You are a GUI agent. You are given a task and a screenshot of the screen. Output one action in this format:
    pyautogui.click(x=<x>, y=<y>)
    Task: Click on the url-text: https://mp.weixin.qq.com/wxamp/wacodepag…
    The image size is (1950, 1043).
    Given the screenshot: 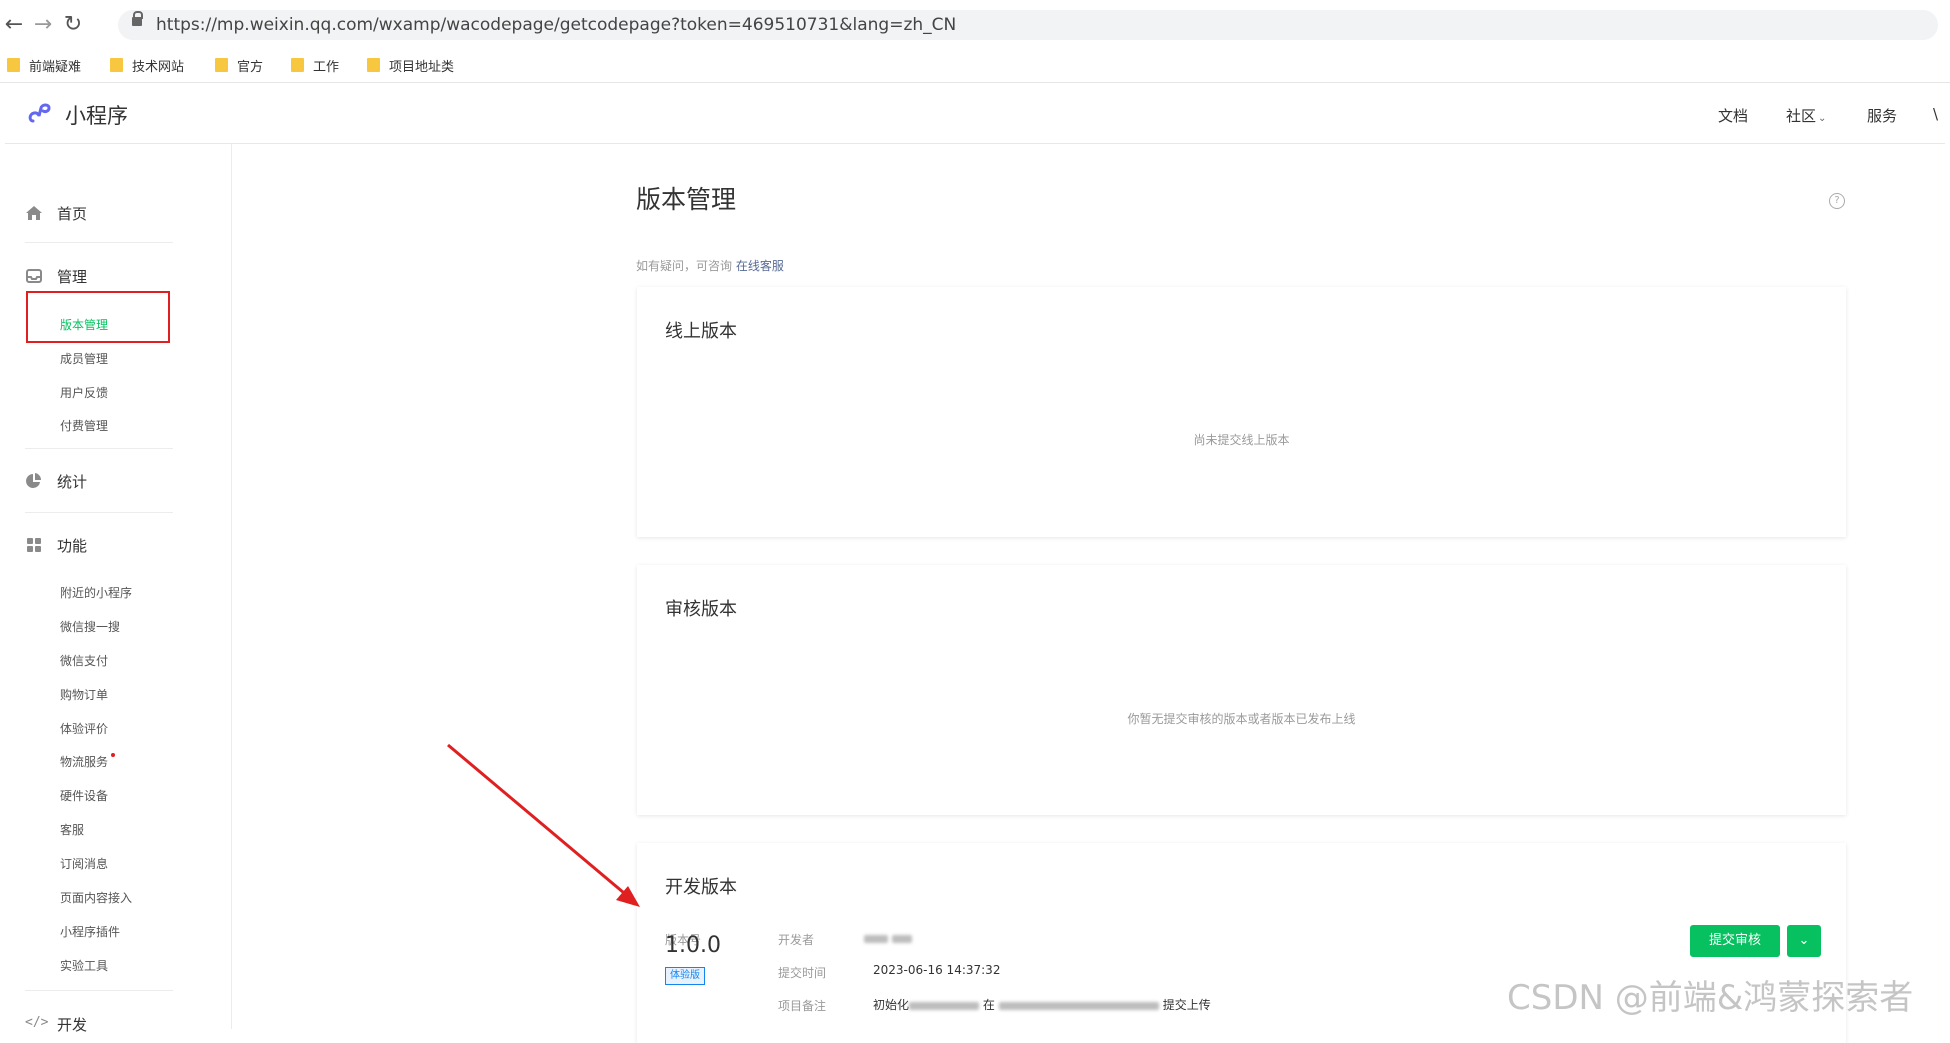 What is the action you would take?
    pyautogui.click(x=556, y=25)
    